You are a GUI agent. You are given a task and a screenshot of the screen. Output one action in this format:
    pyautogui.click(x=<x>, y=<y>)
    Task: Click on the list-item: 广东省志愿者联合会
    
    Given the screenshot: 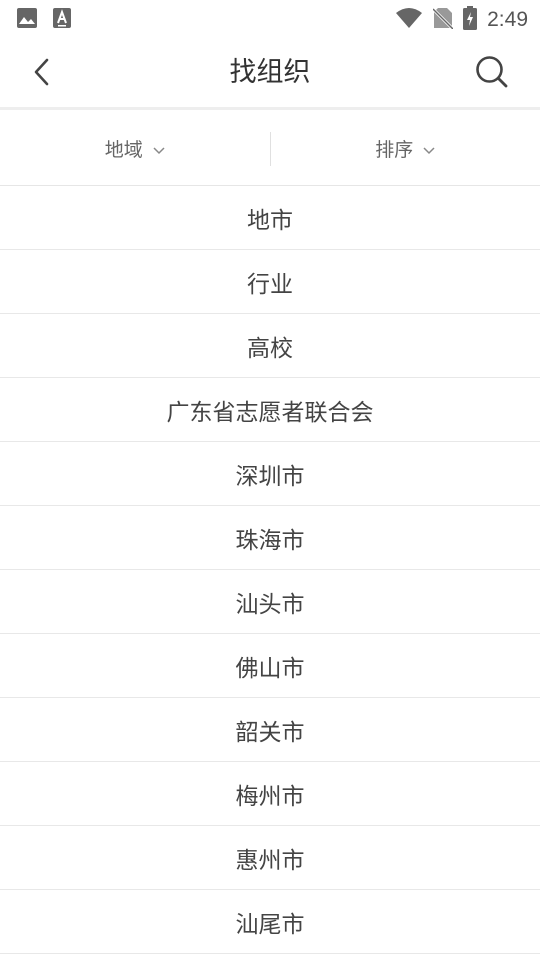 What is the action you would take?
    pyautogui.click(x=270, y=410)
    